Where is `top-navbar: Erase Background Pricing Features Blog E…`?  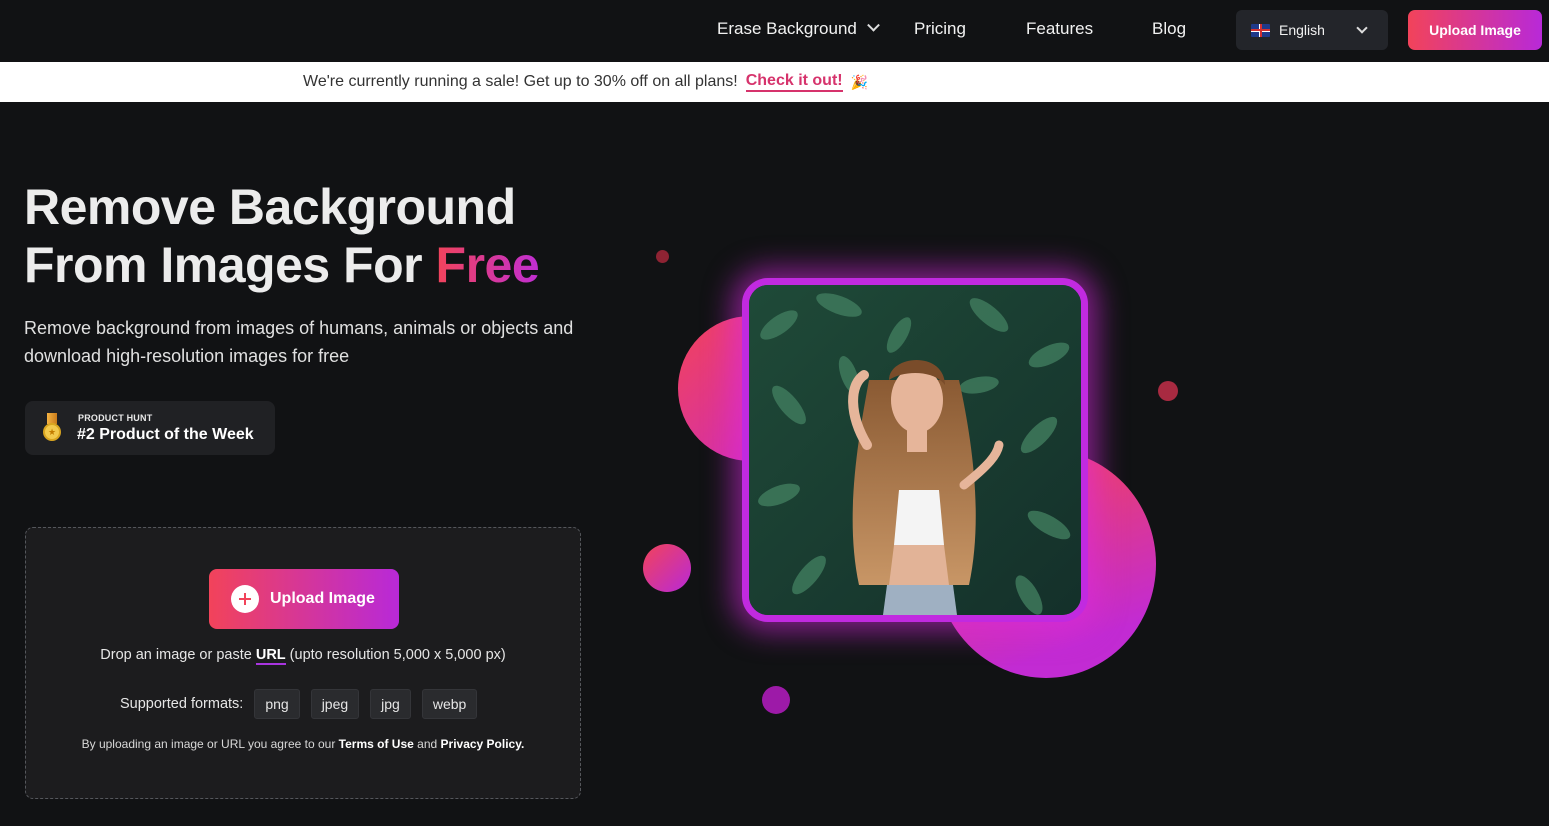 top-navbar: Erase Background Pricing Features Blog E… is located at coordinates (774, 31).